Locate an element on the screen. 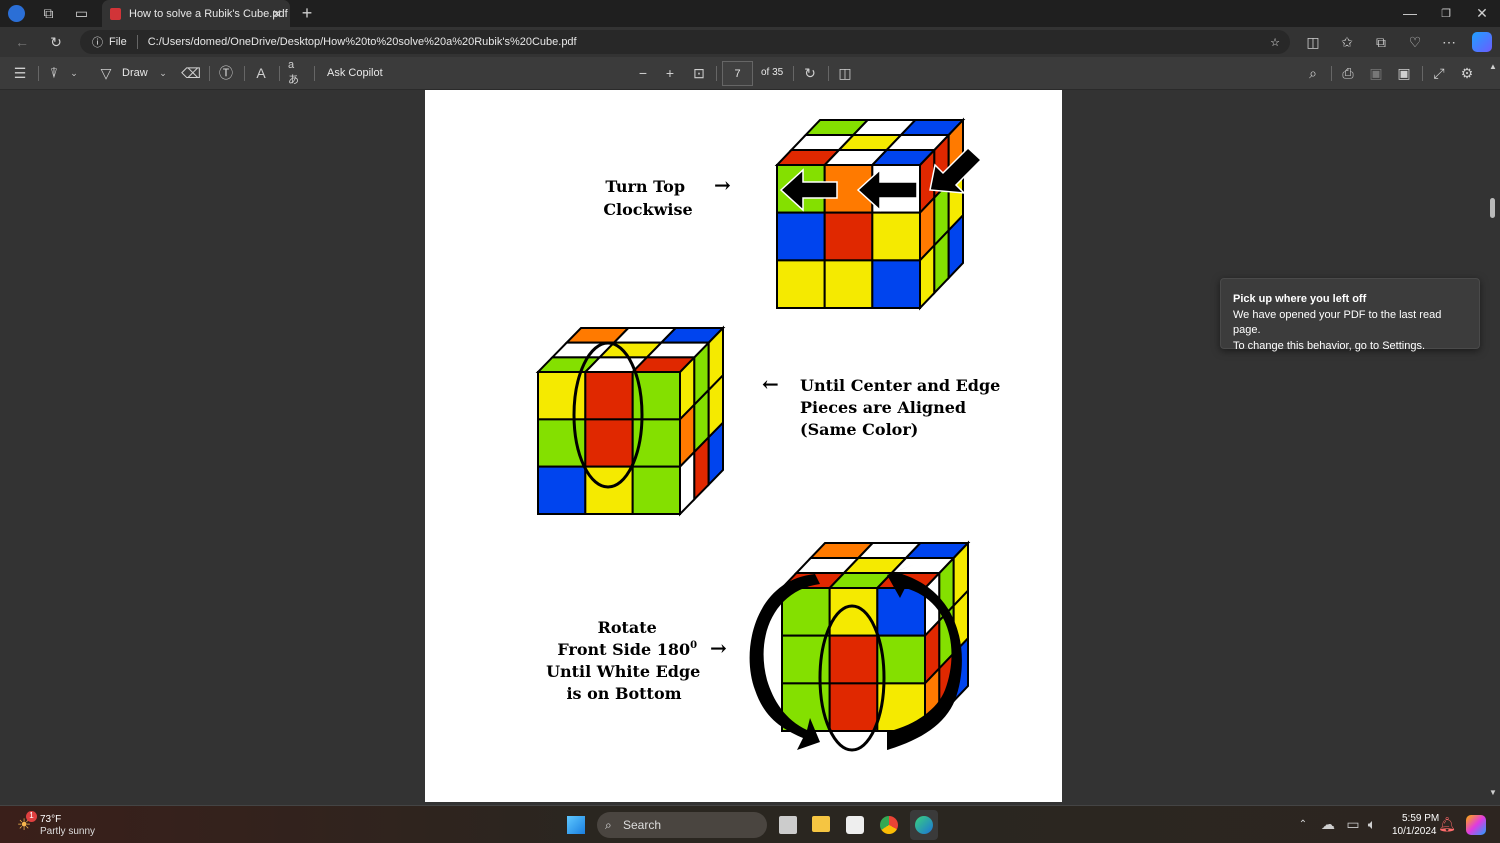  clock-time: 5:59 PM is located at coordinates (1420, 818).